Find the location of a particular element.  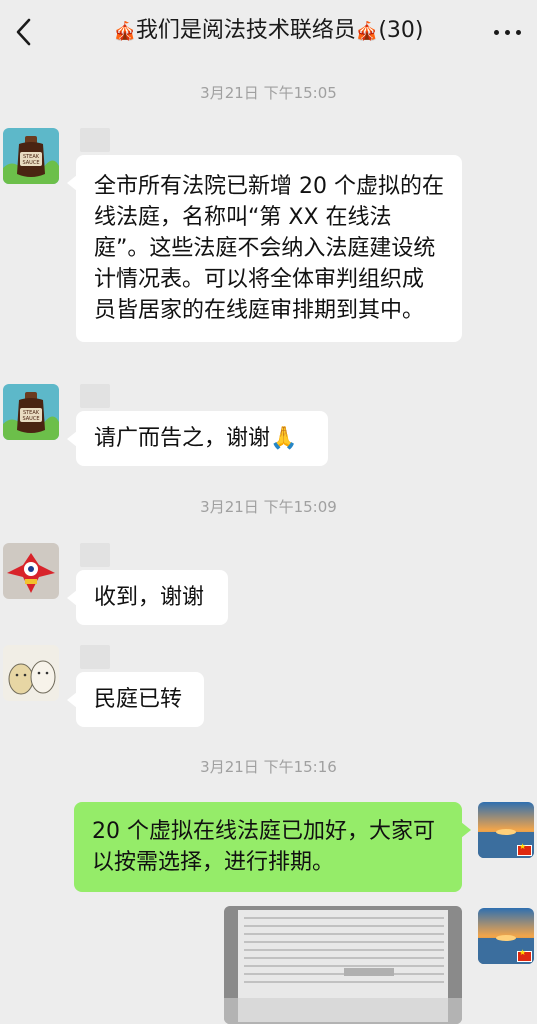

message-timestamp: 3月21日 下午15:16 is located at coordinates (268, 767).